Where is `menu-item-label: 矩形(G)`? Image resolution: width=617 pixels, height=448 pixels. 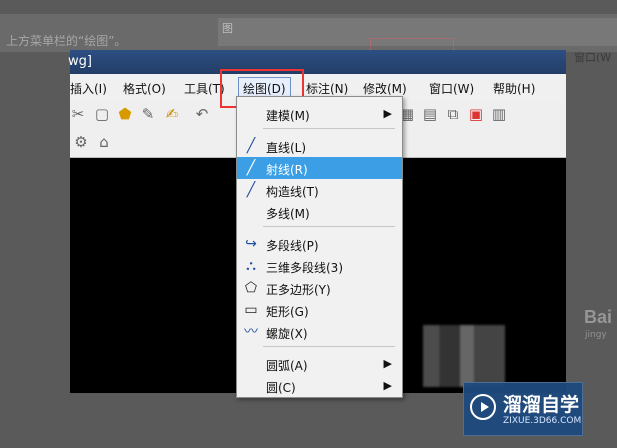 menu-item-label: 矩形(G) is located at coordinates (287, 312).